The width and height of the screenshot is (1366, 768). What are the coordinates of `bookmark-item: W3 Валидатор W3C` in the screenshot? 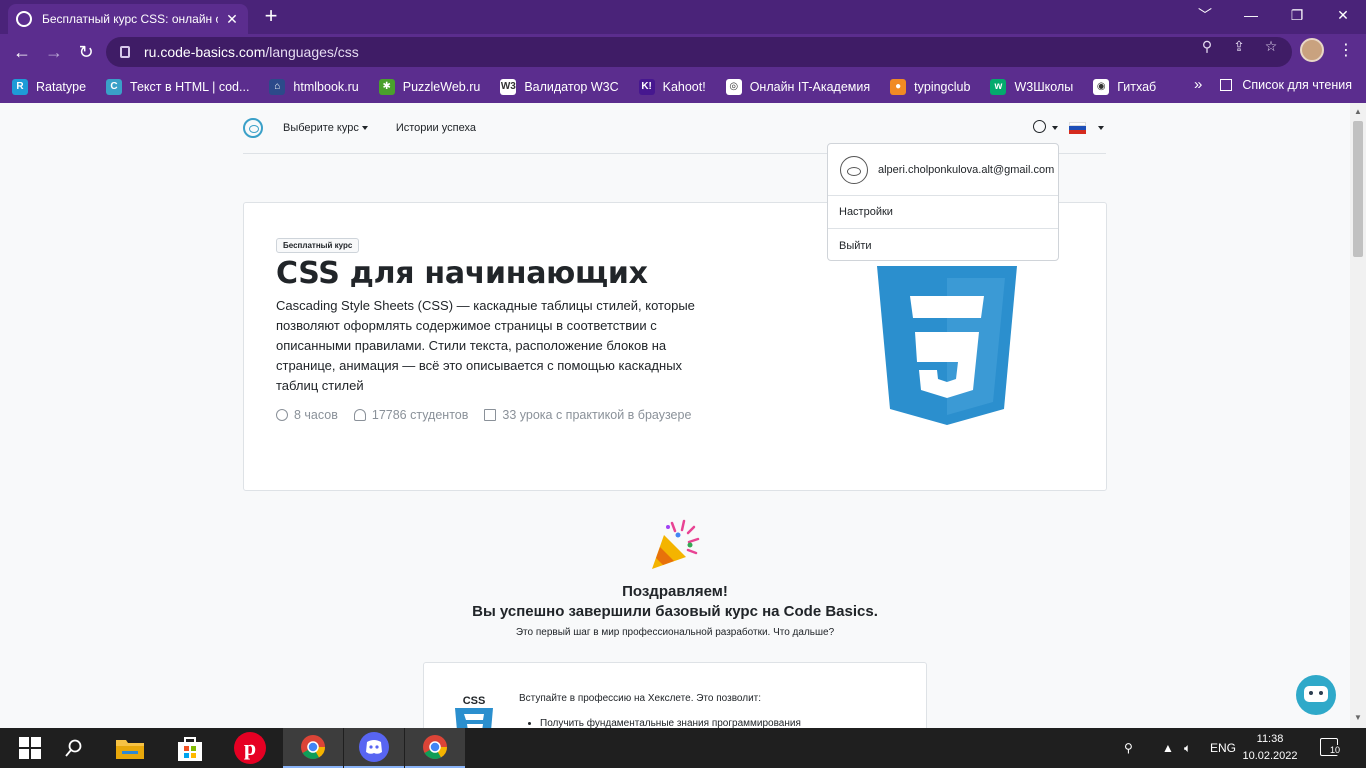 It's located at (559, 86).